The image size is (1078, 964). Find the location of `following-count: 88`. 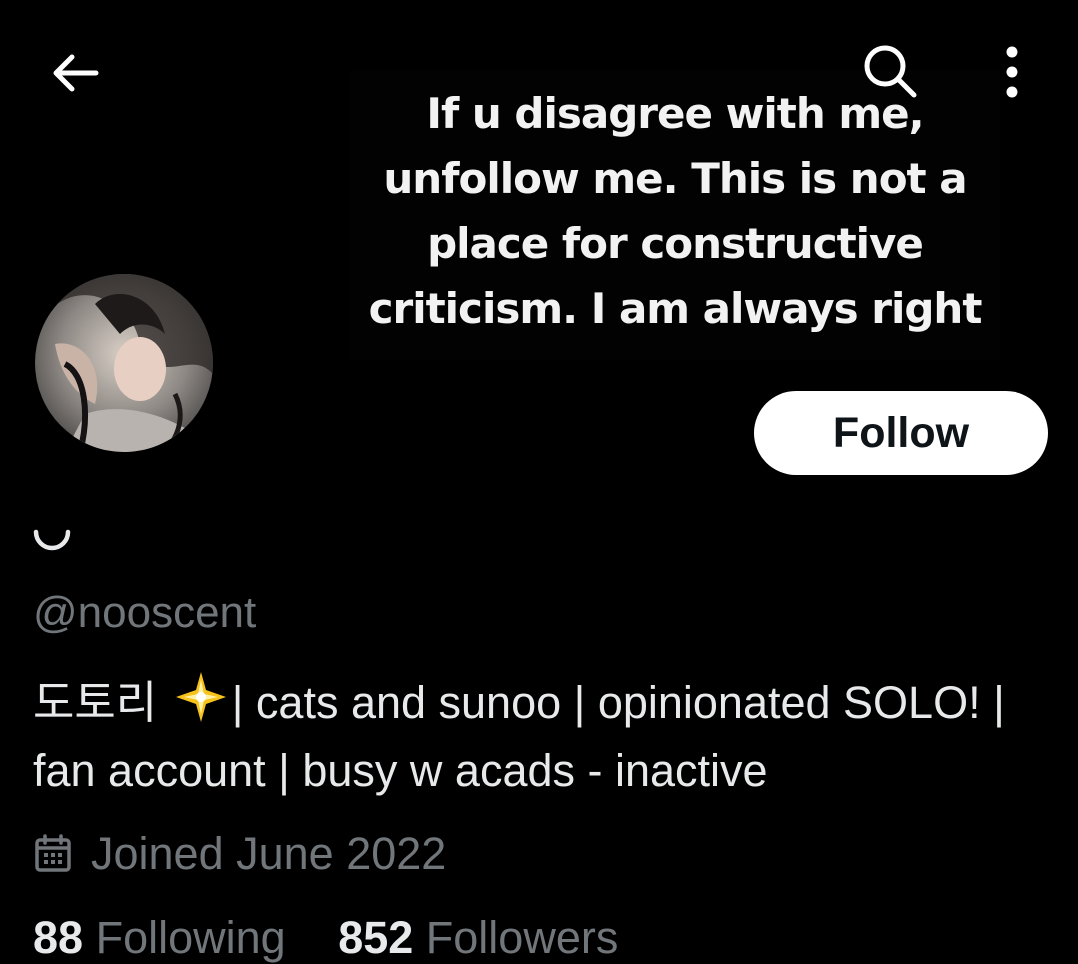

following-count: 88 is located at coordinates (58, 937).